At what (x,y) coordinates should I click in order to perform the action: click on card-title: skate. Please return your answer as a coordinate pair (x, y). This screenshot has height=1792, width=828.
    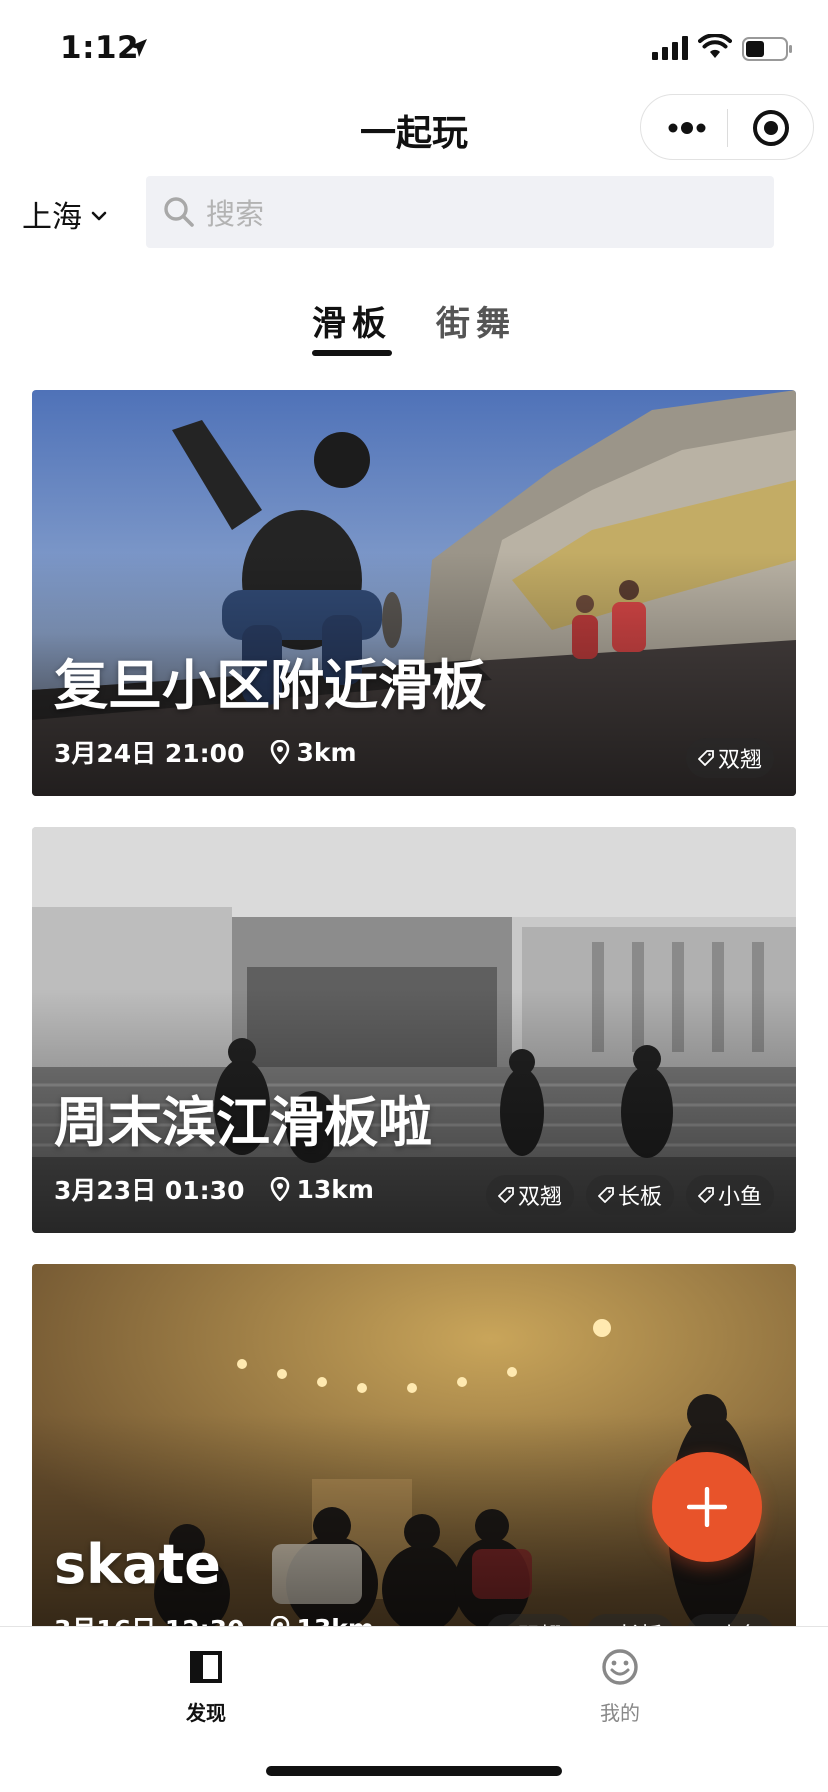
    Looking at the image, I should click on (137, 1564).